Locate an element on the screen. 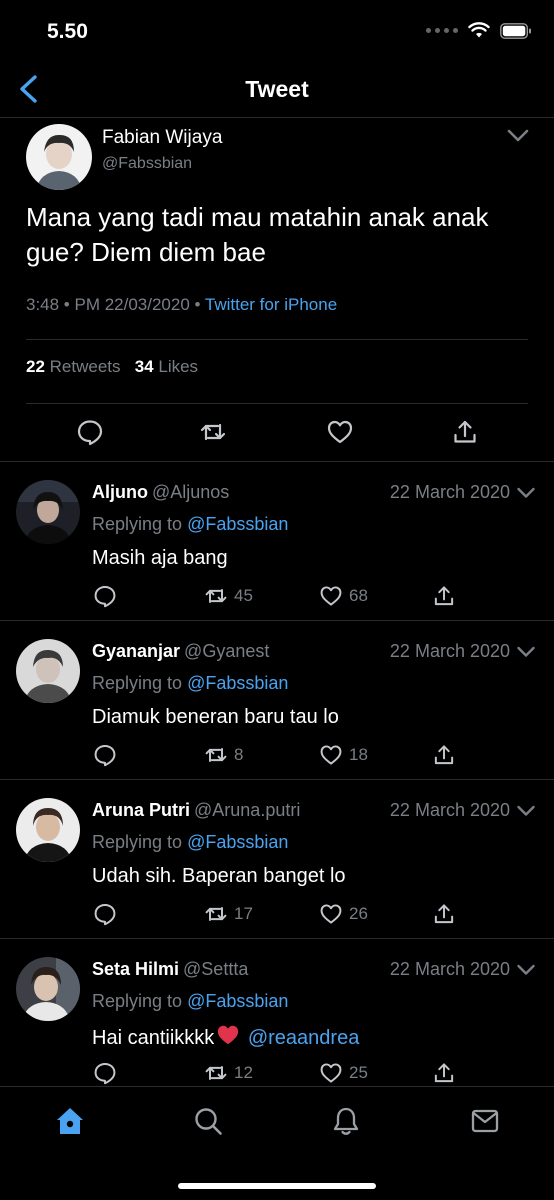  reply-author-name: Aruna Putri is located at coordinates (141, 810).